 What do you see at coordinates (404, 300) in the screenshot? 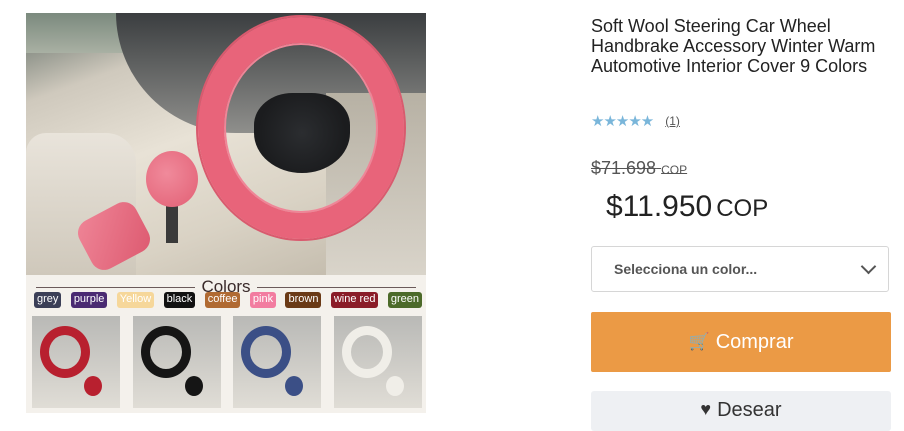
I see `color-swatch: green` at bounding box center [404, 300].